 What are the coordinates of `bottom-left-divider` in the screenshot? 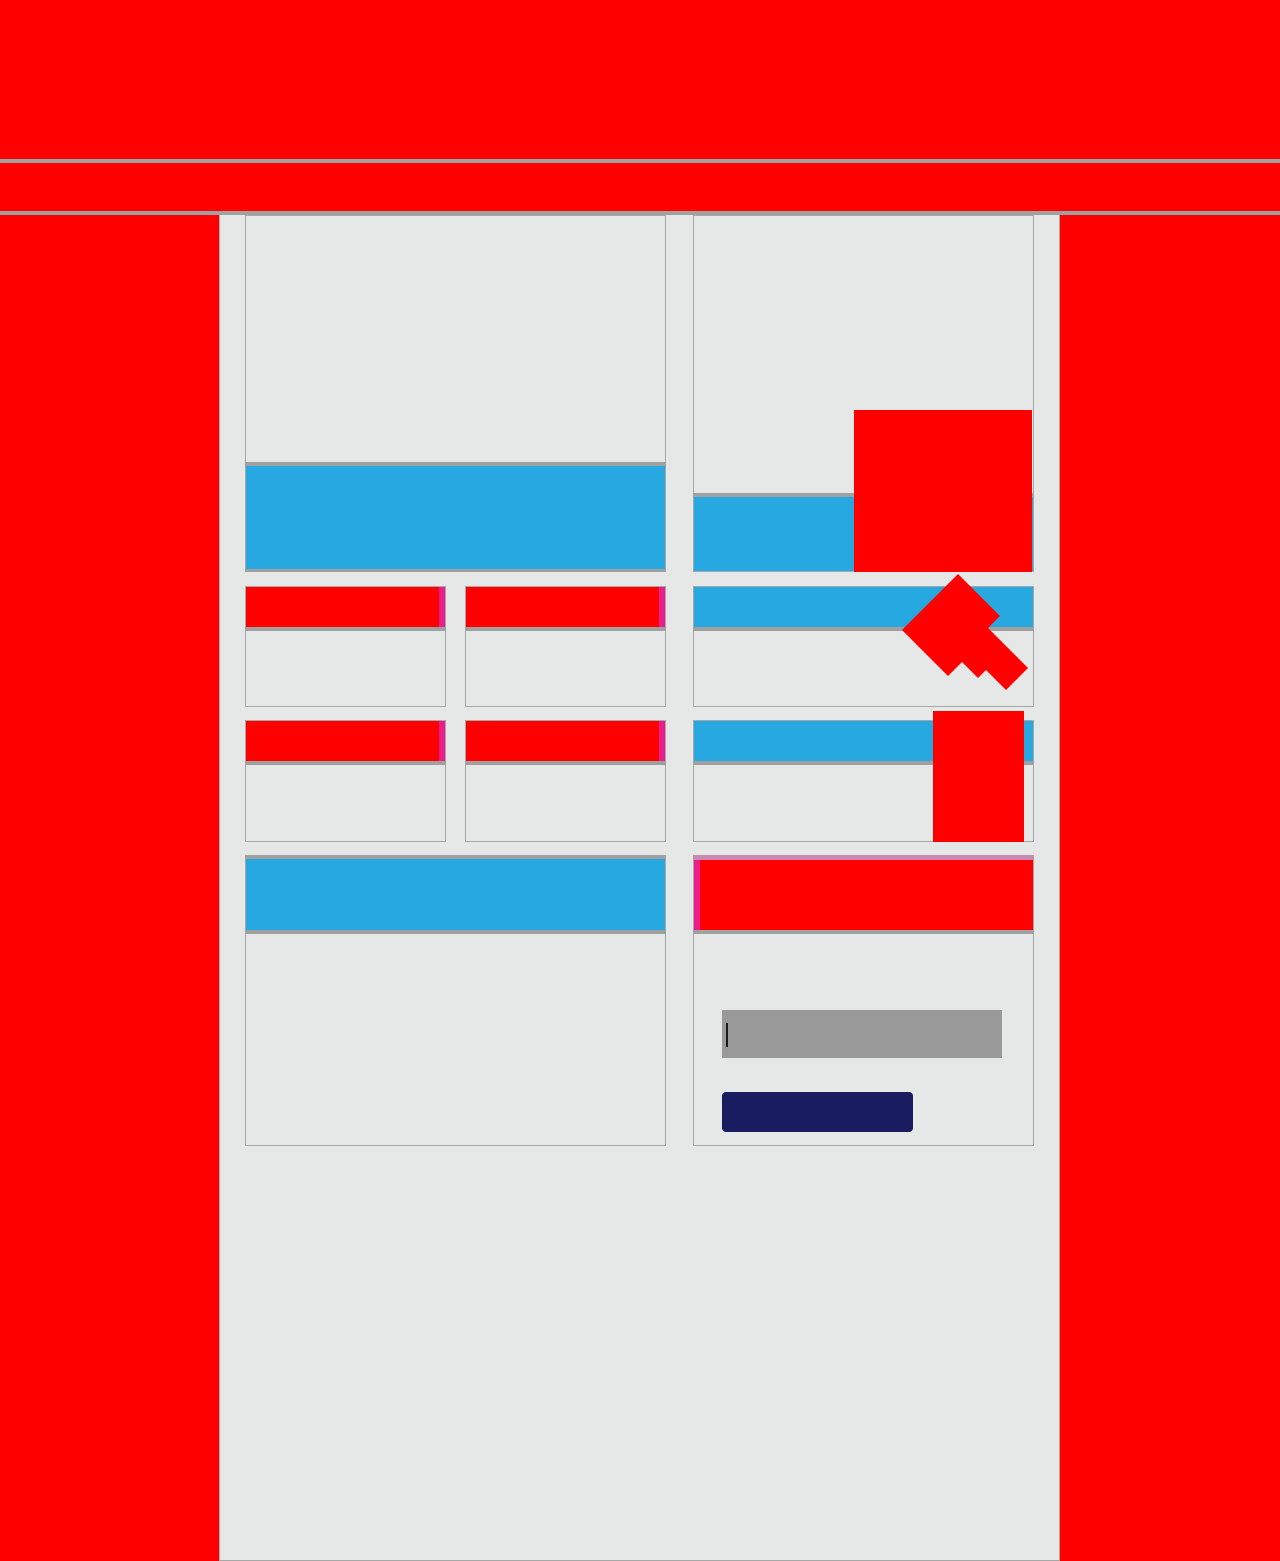 It's located at (455, 932).